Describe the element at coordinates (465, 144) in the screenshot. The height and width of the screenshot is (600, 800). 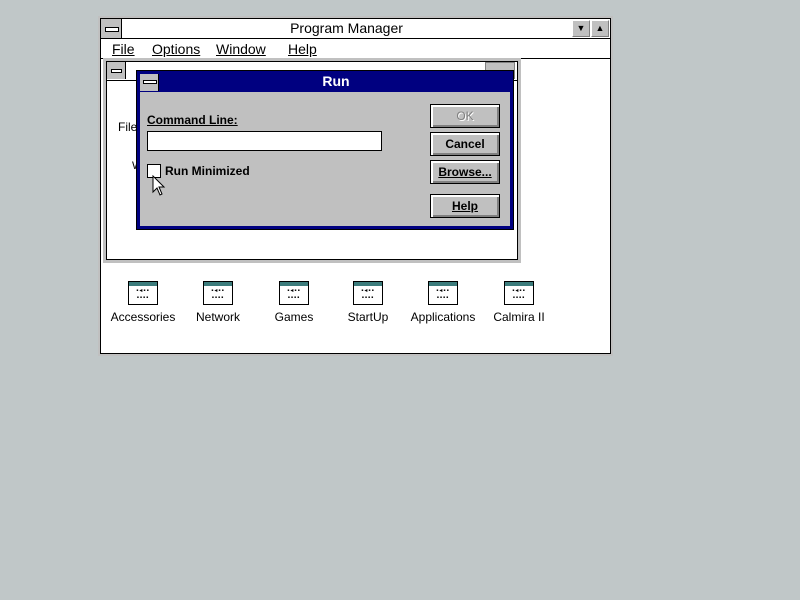
I see `cancel-button: Cancel` at that location.